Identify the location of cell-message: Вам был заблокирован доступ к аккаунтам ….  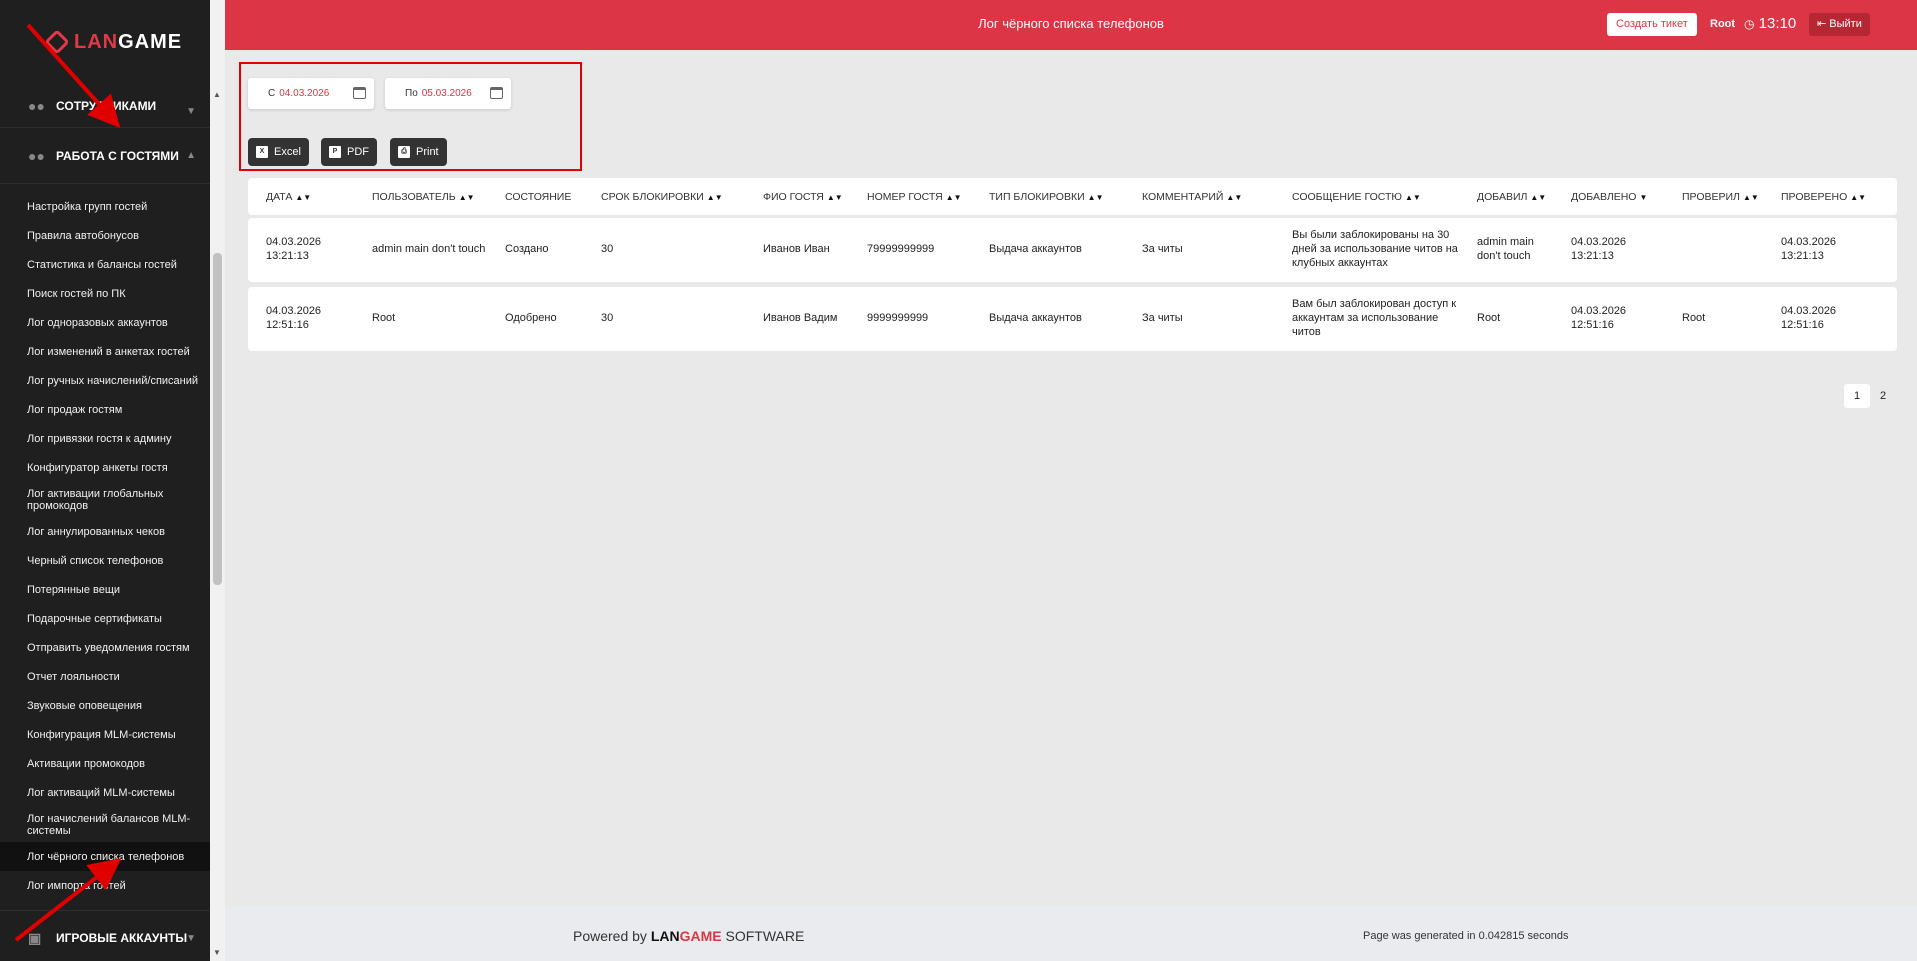
(1374, 318).